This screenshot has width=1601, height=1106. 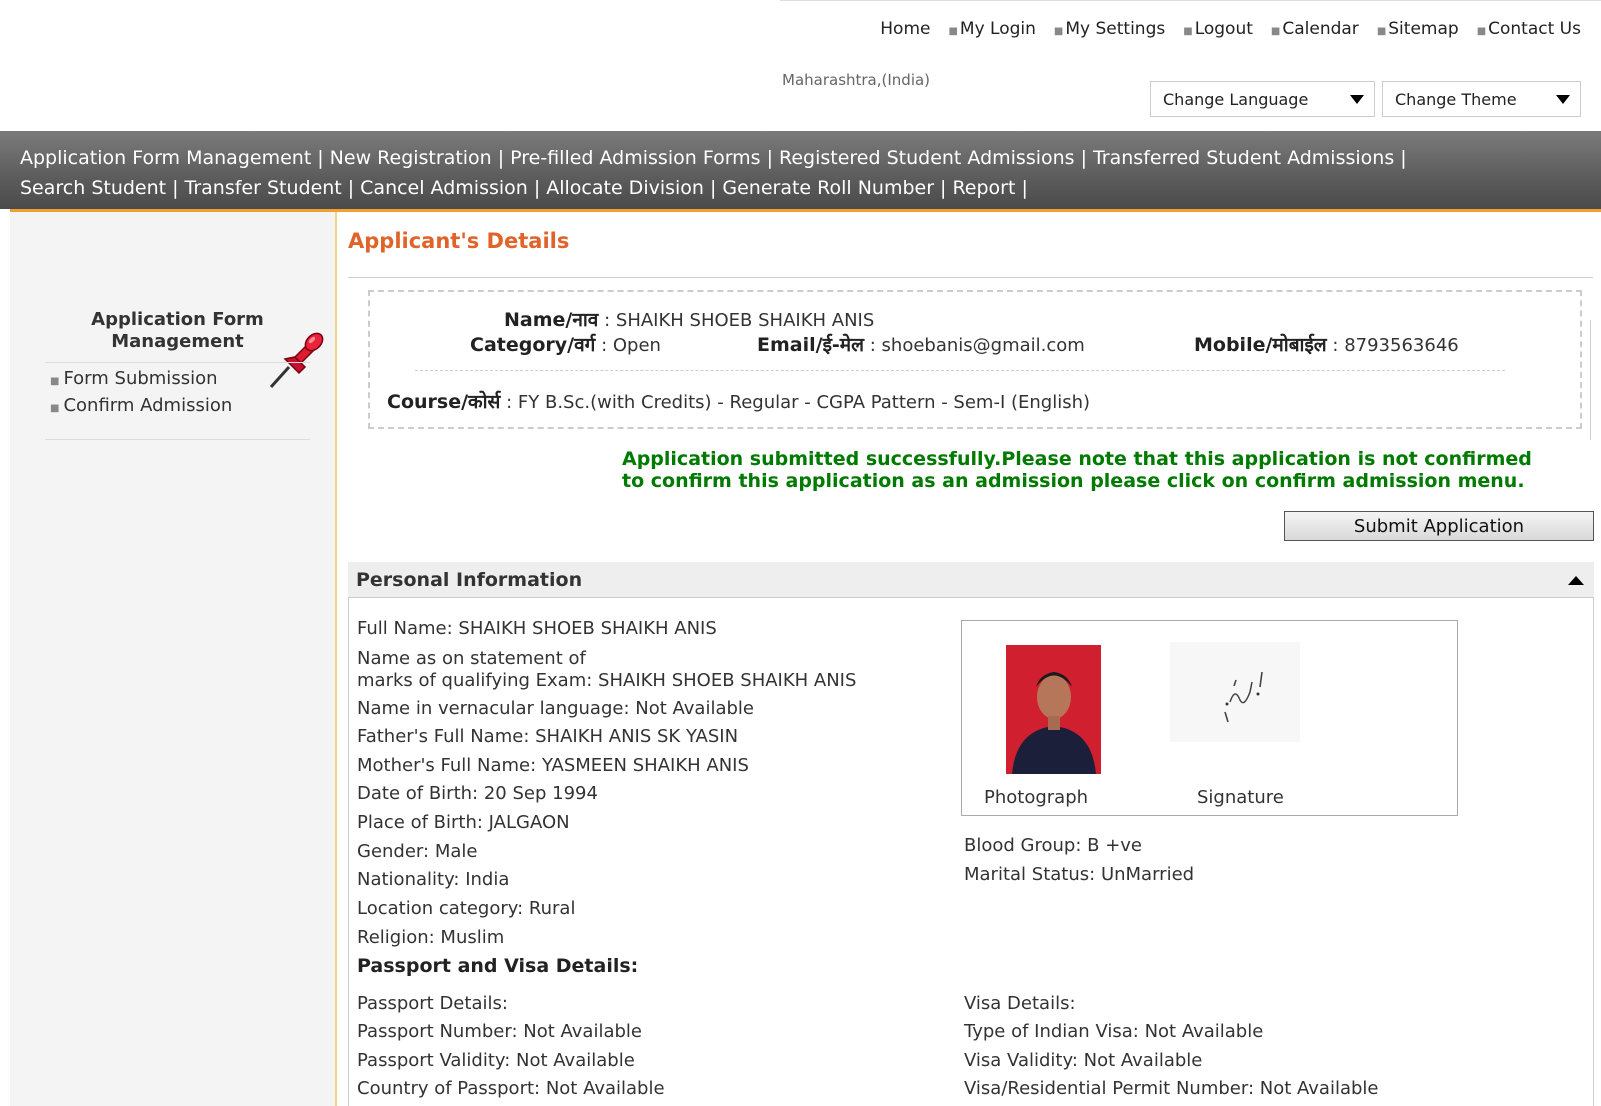 What do you see at coordinates (499, 1031) in the screenshot?
I see `field-passport-number: Passport Number: Not Available` at bounding box center [499, 1031].